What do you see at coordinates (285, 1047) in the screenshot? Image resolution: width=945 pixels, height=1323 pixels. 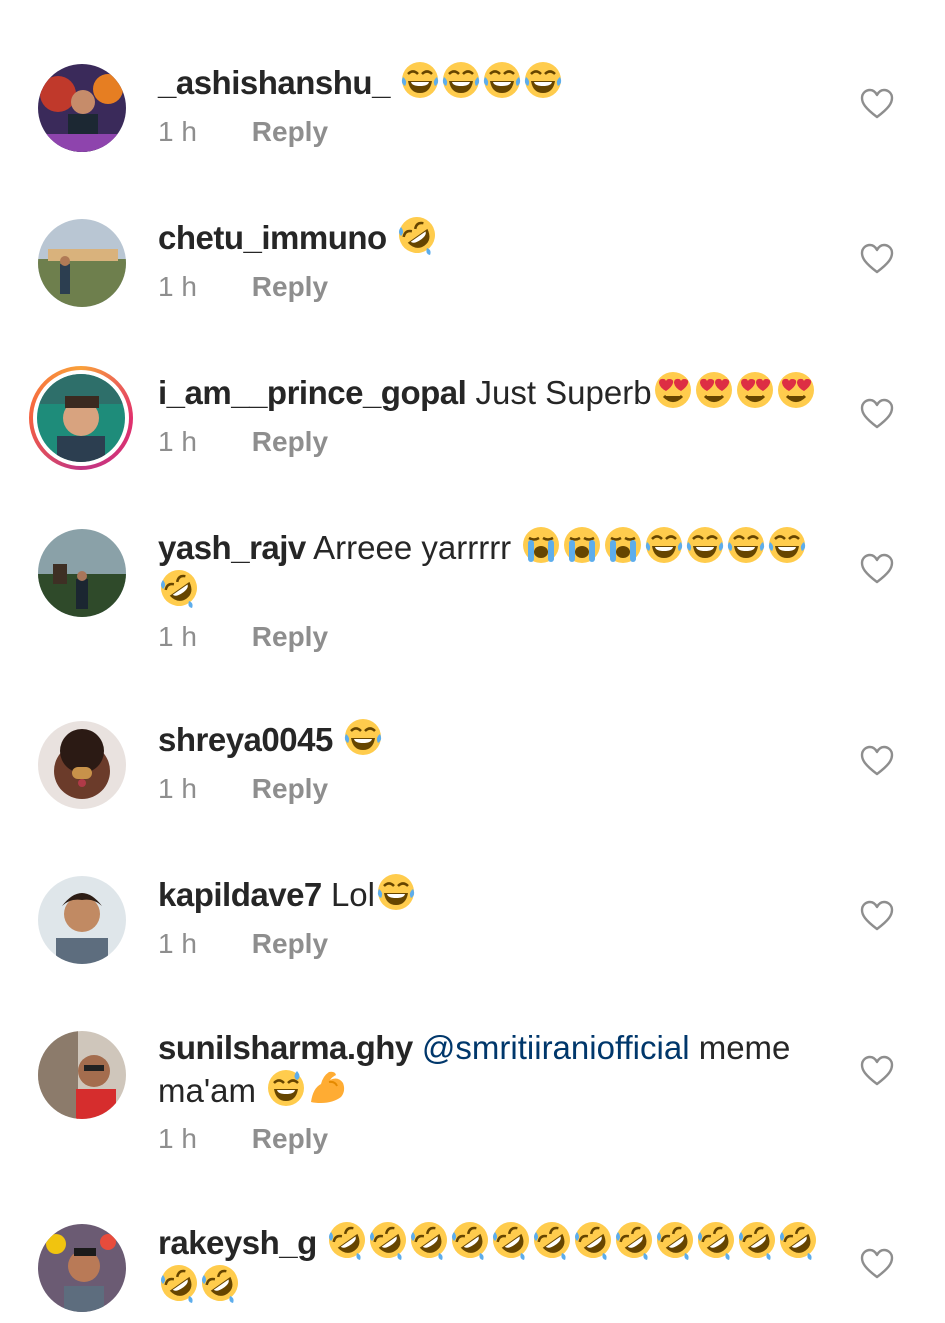 I see `comment-username: sunilsharma.ghy` at bounding box center [285, 1047].